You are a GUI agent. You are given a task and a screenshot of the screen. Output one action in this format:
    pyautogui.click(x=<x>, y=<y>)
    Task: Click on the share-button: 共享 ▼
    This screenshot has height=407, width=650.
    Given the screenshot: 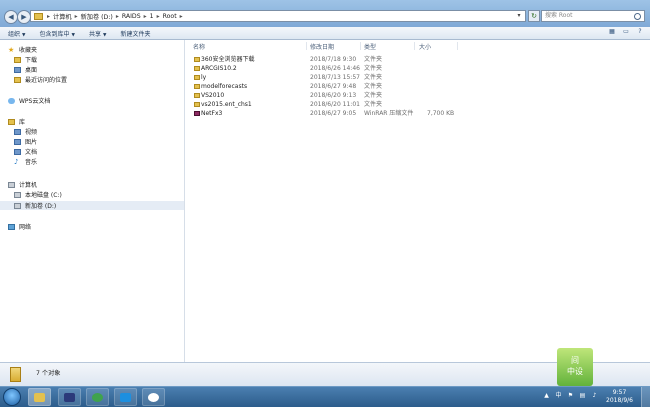 What is the action you would take?
    pyautogui.click(x=96, y=33)
    